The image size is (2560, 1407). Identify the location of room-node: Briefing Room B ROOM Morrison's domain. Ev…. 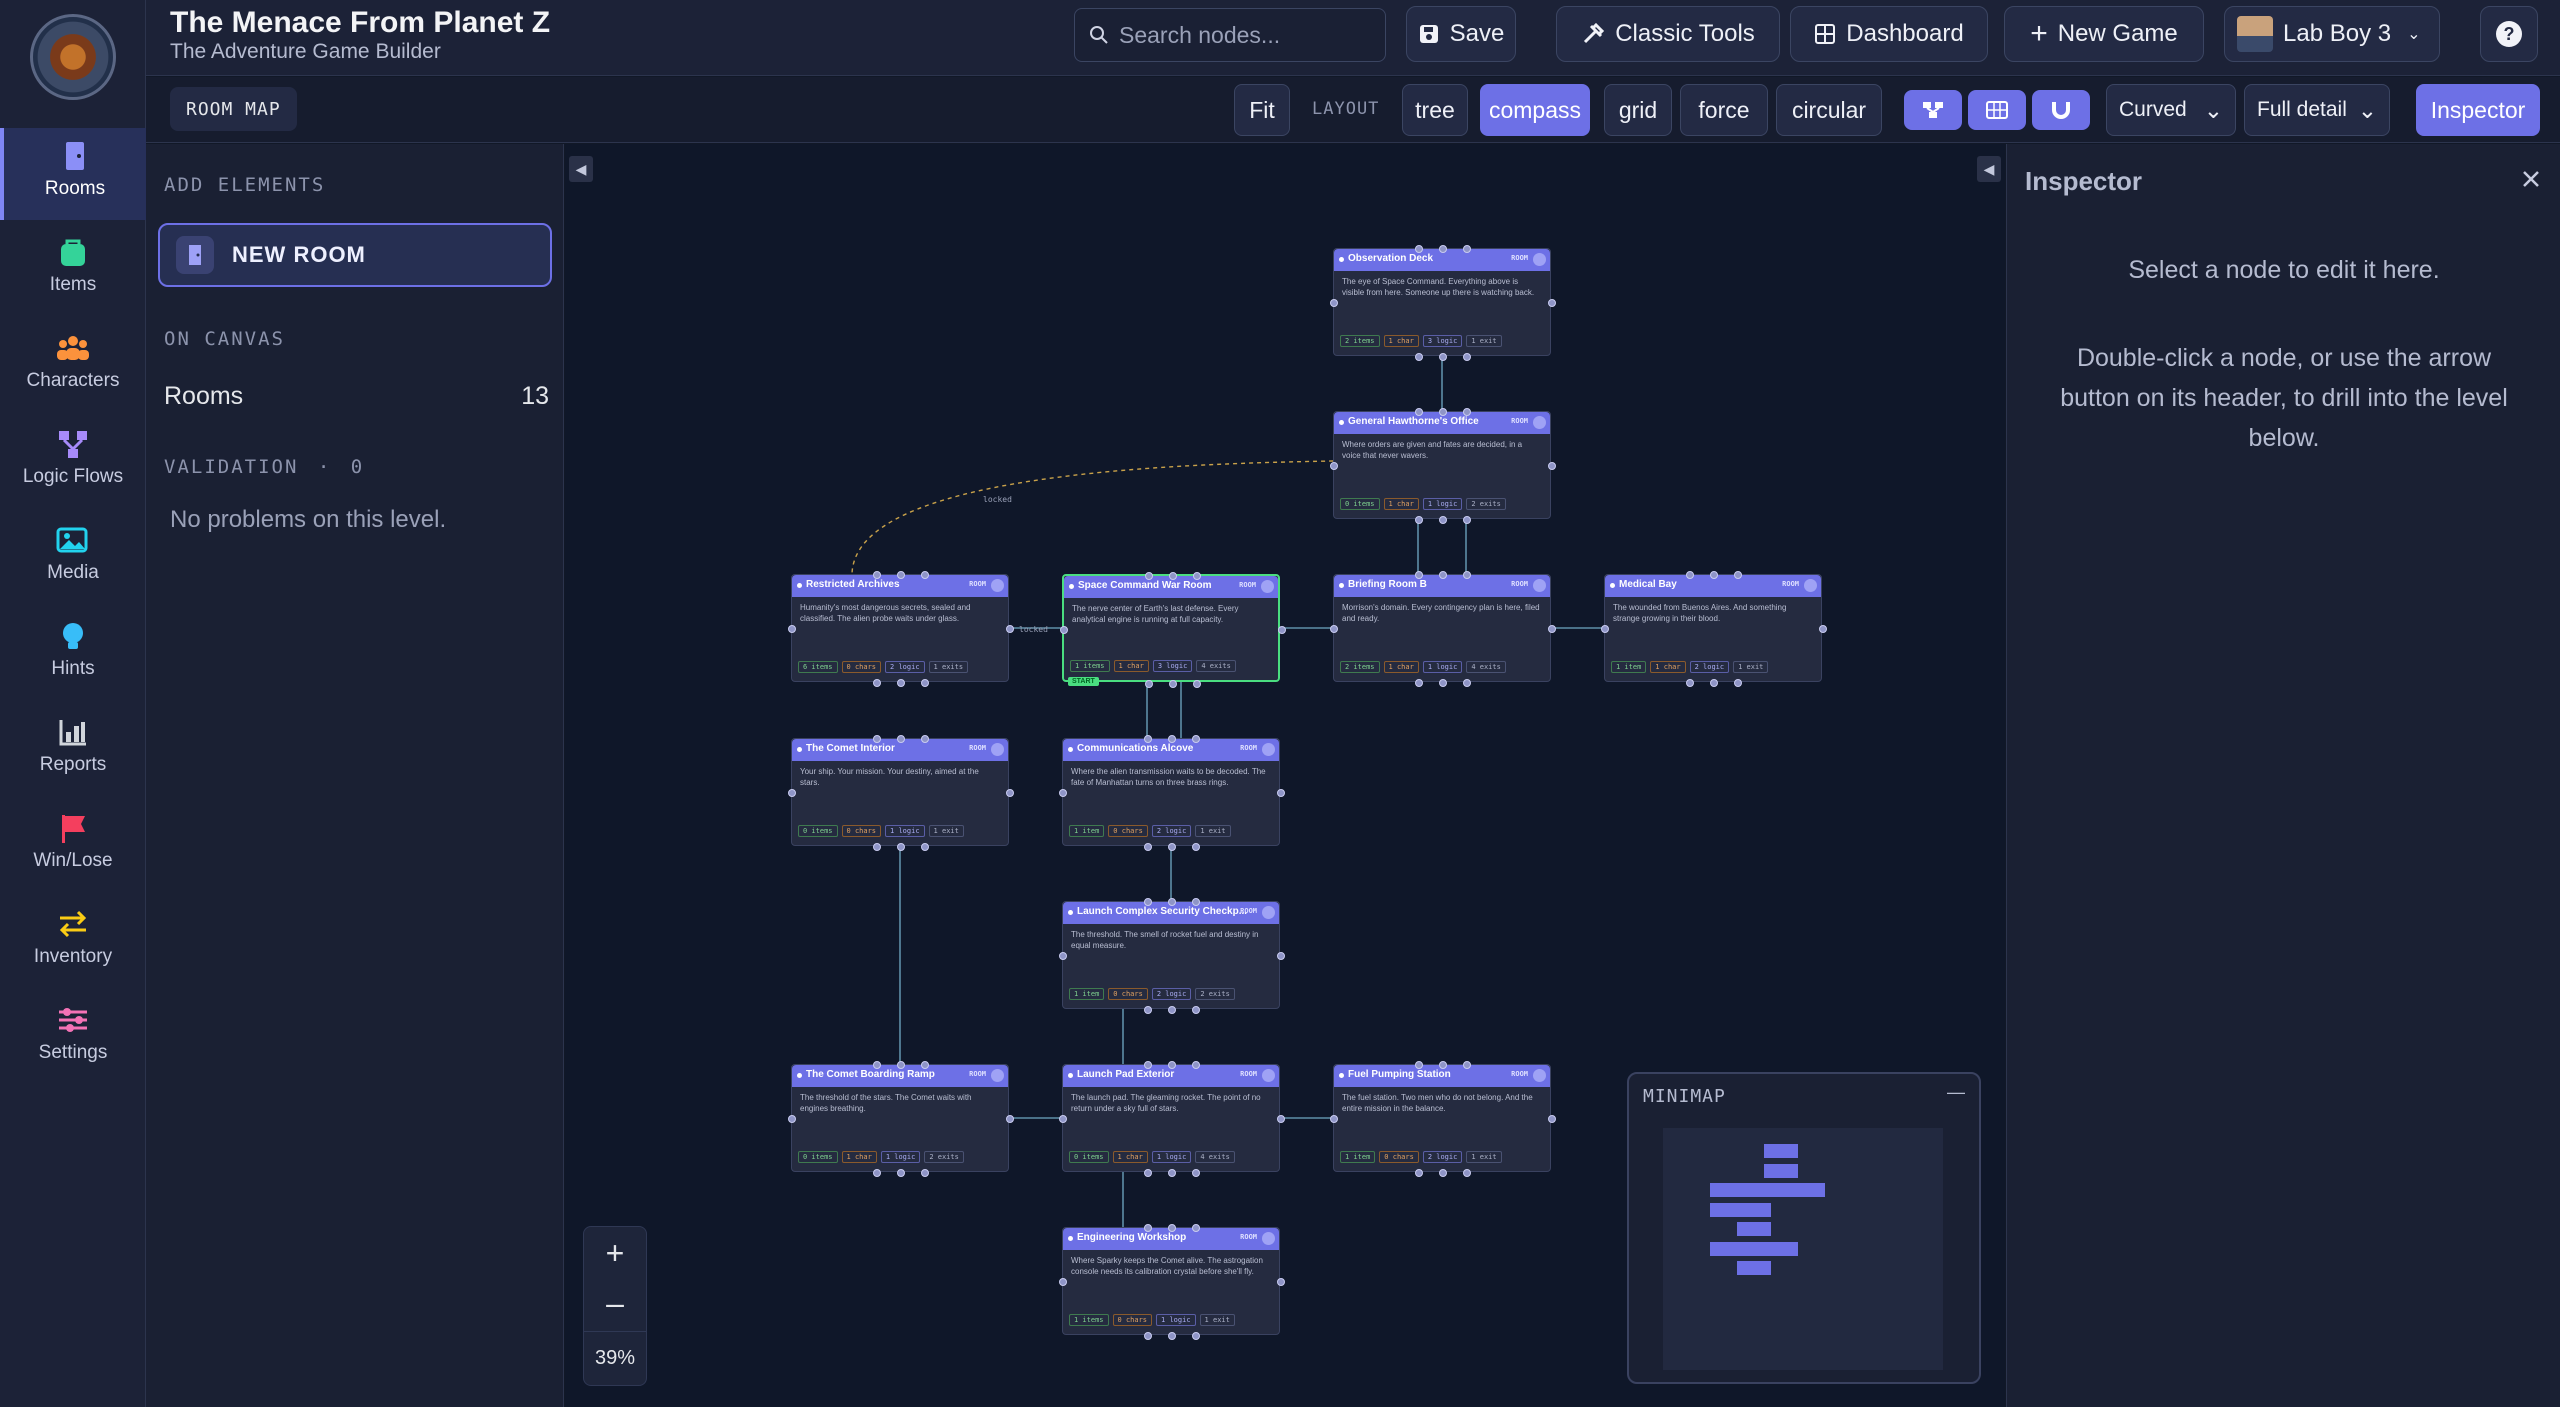
(1443, 629).